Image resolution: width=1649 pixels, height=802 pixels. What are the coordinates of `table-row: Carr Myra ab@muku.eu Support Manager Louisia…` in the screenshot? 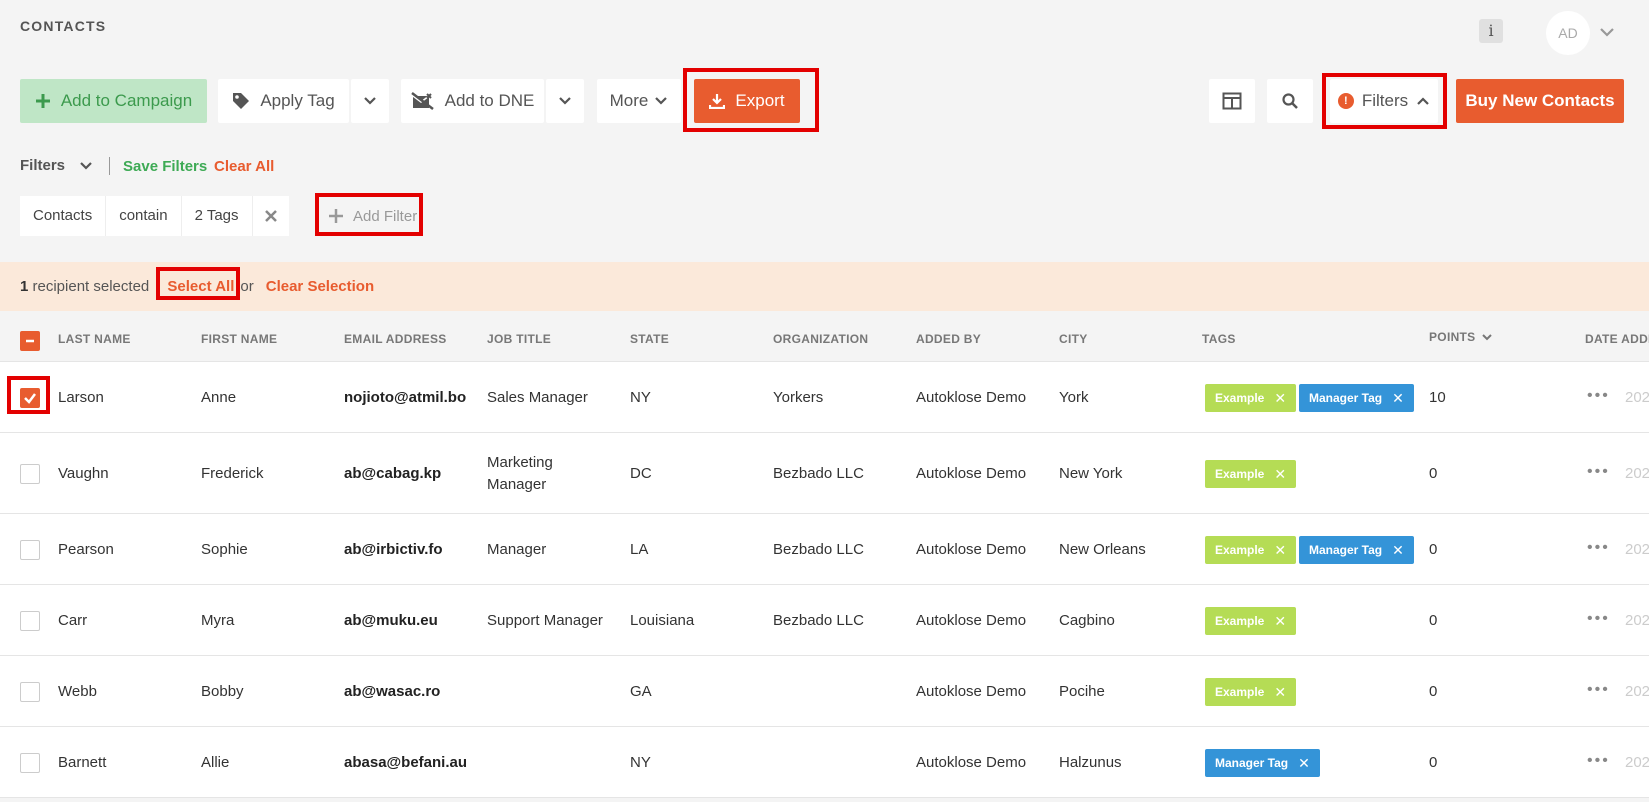 It's located at (824, 620).